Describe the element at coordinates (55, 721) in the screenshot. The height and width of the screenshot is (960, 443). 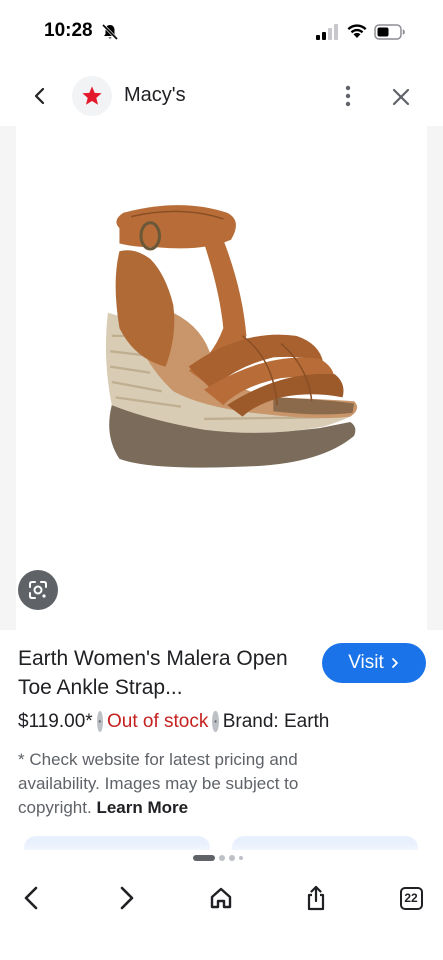
I see `price: $119.00*` at that location.